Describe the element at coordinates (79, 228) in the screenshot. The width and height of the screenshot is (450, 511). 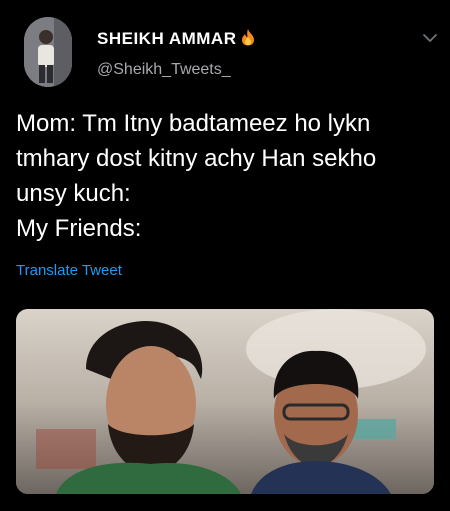
I see `tweet-text-line: My Friends:` at that location.